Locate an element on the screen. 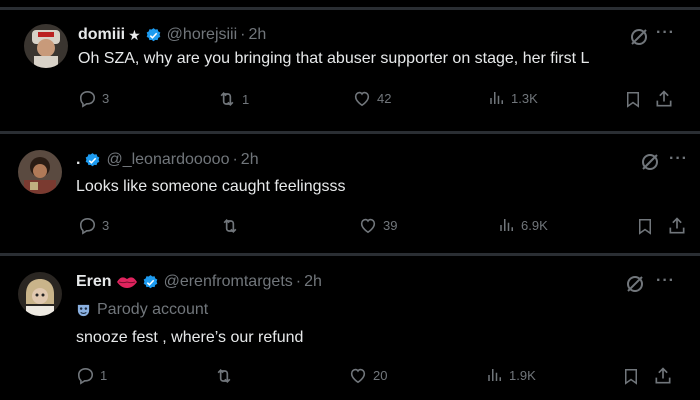 The width and height of the screenshot is (700, 400). like-button: 39 is located at coordinates (377, 225).